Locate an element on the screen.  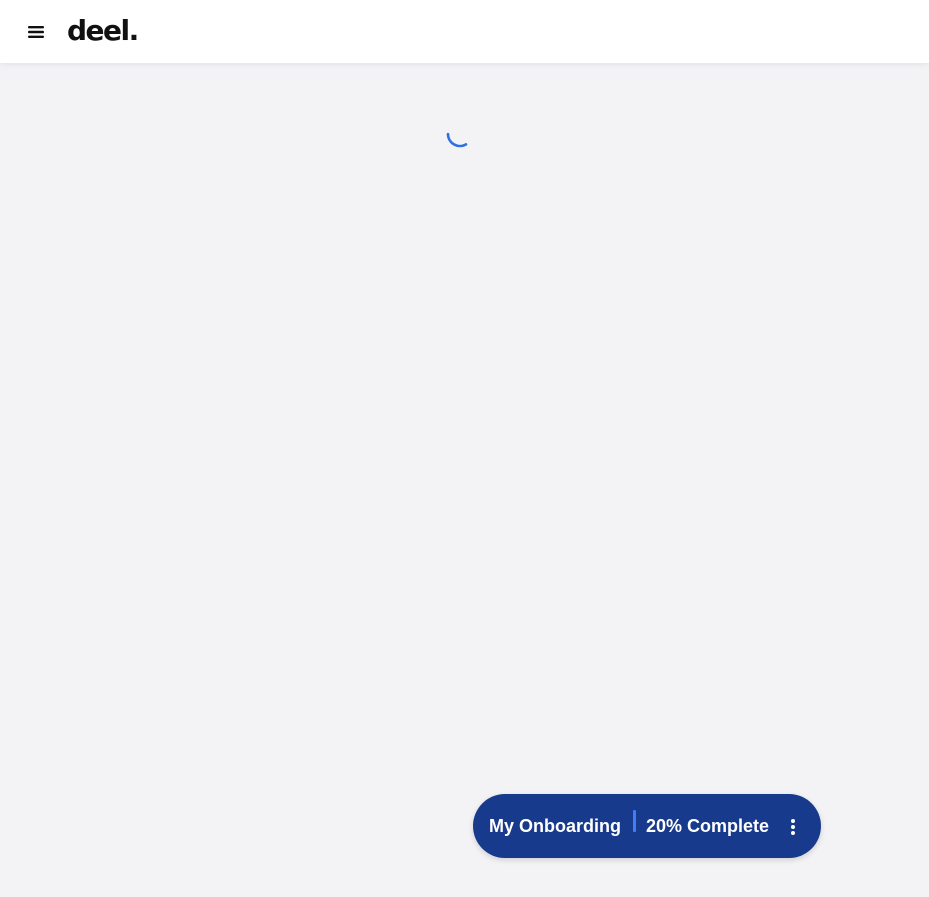
loading-spinner-icon is located at coordinates (460, 134).